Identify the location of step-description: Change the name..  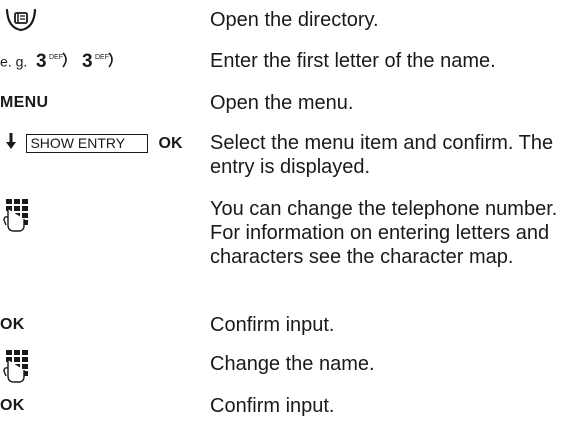
(292, 364).